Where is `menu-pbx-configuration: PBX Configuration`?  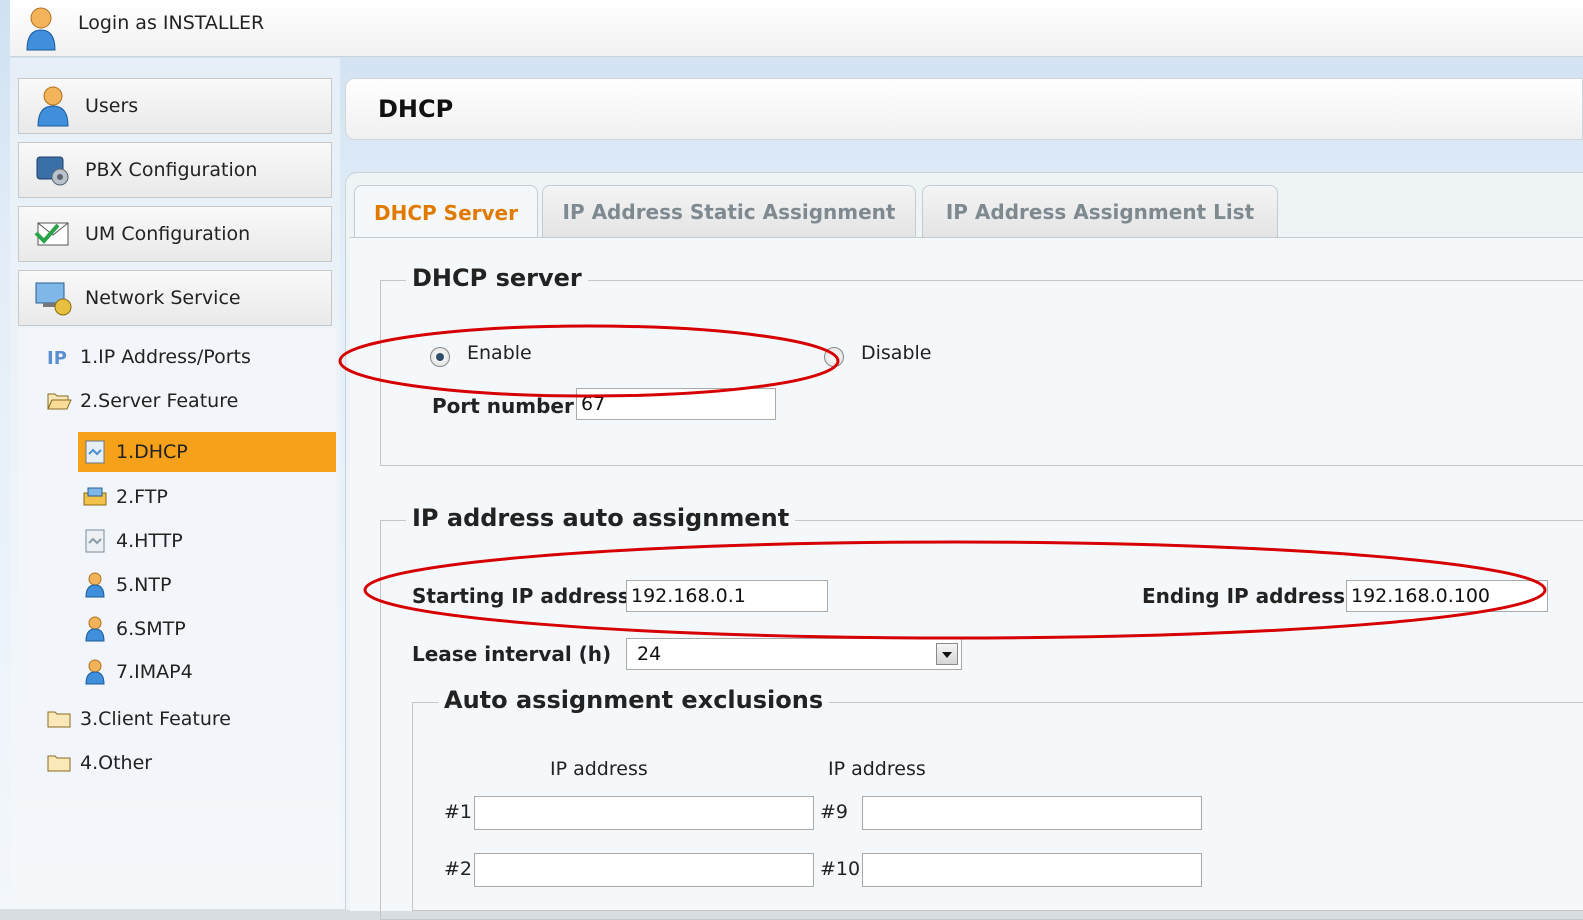
menu-pbx-configuration: PBX Configuration is located at coordinates (175, 170).